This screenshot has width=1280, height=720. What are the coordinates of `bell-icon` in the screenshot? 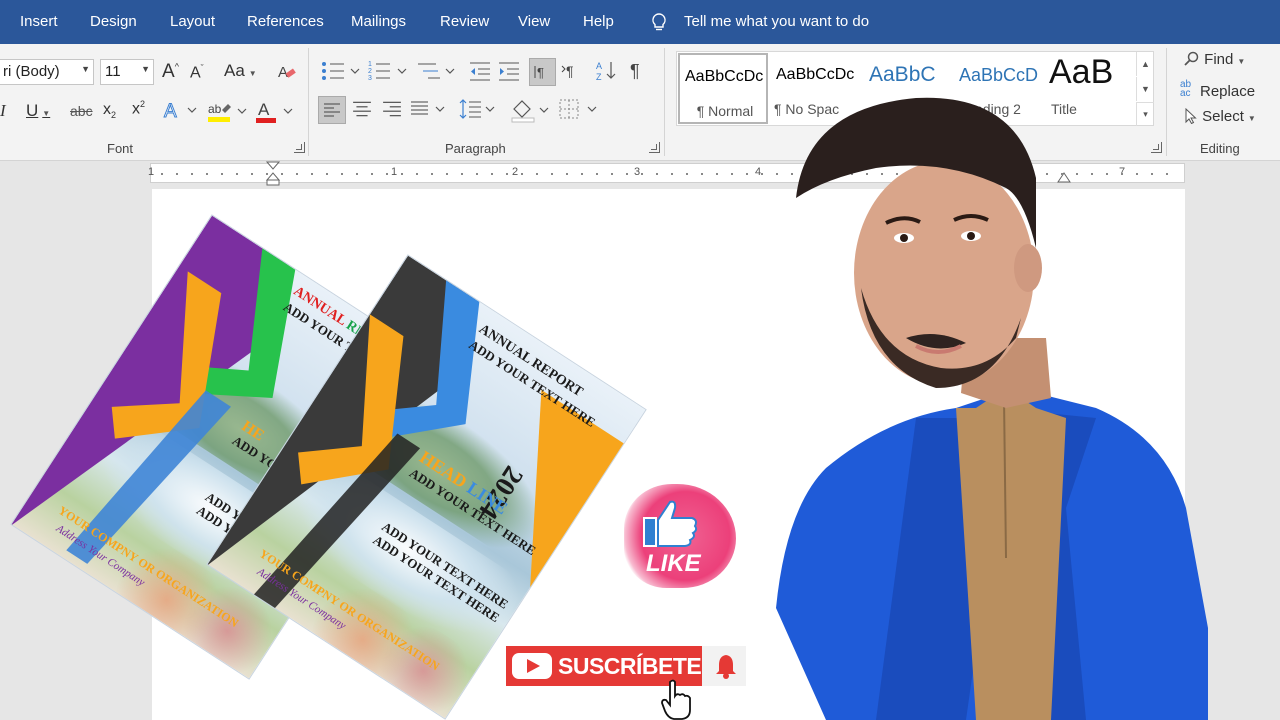 It's located at (726, 667).